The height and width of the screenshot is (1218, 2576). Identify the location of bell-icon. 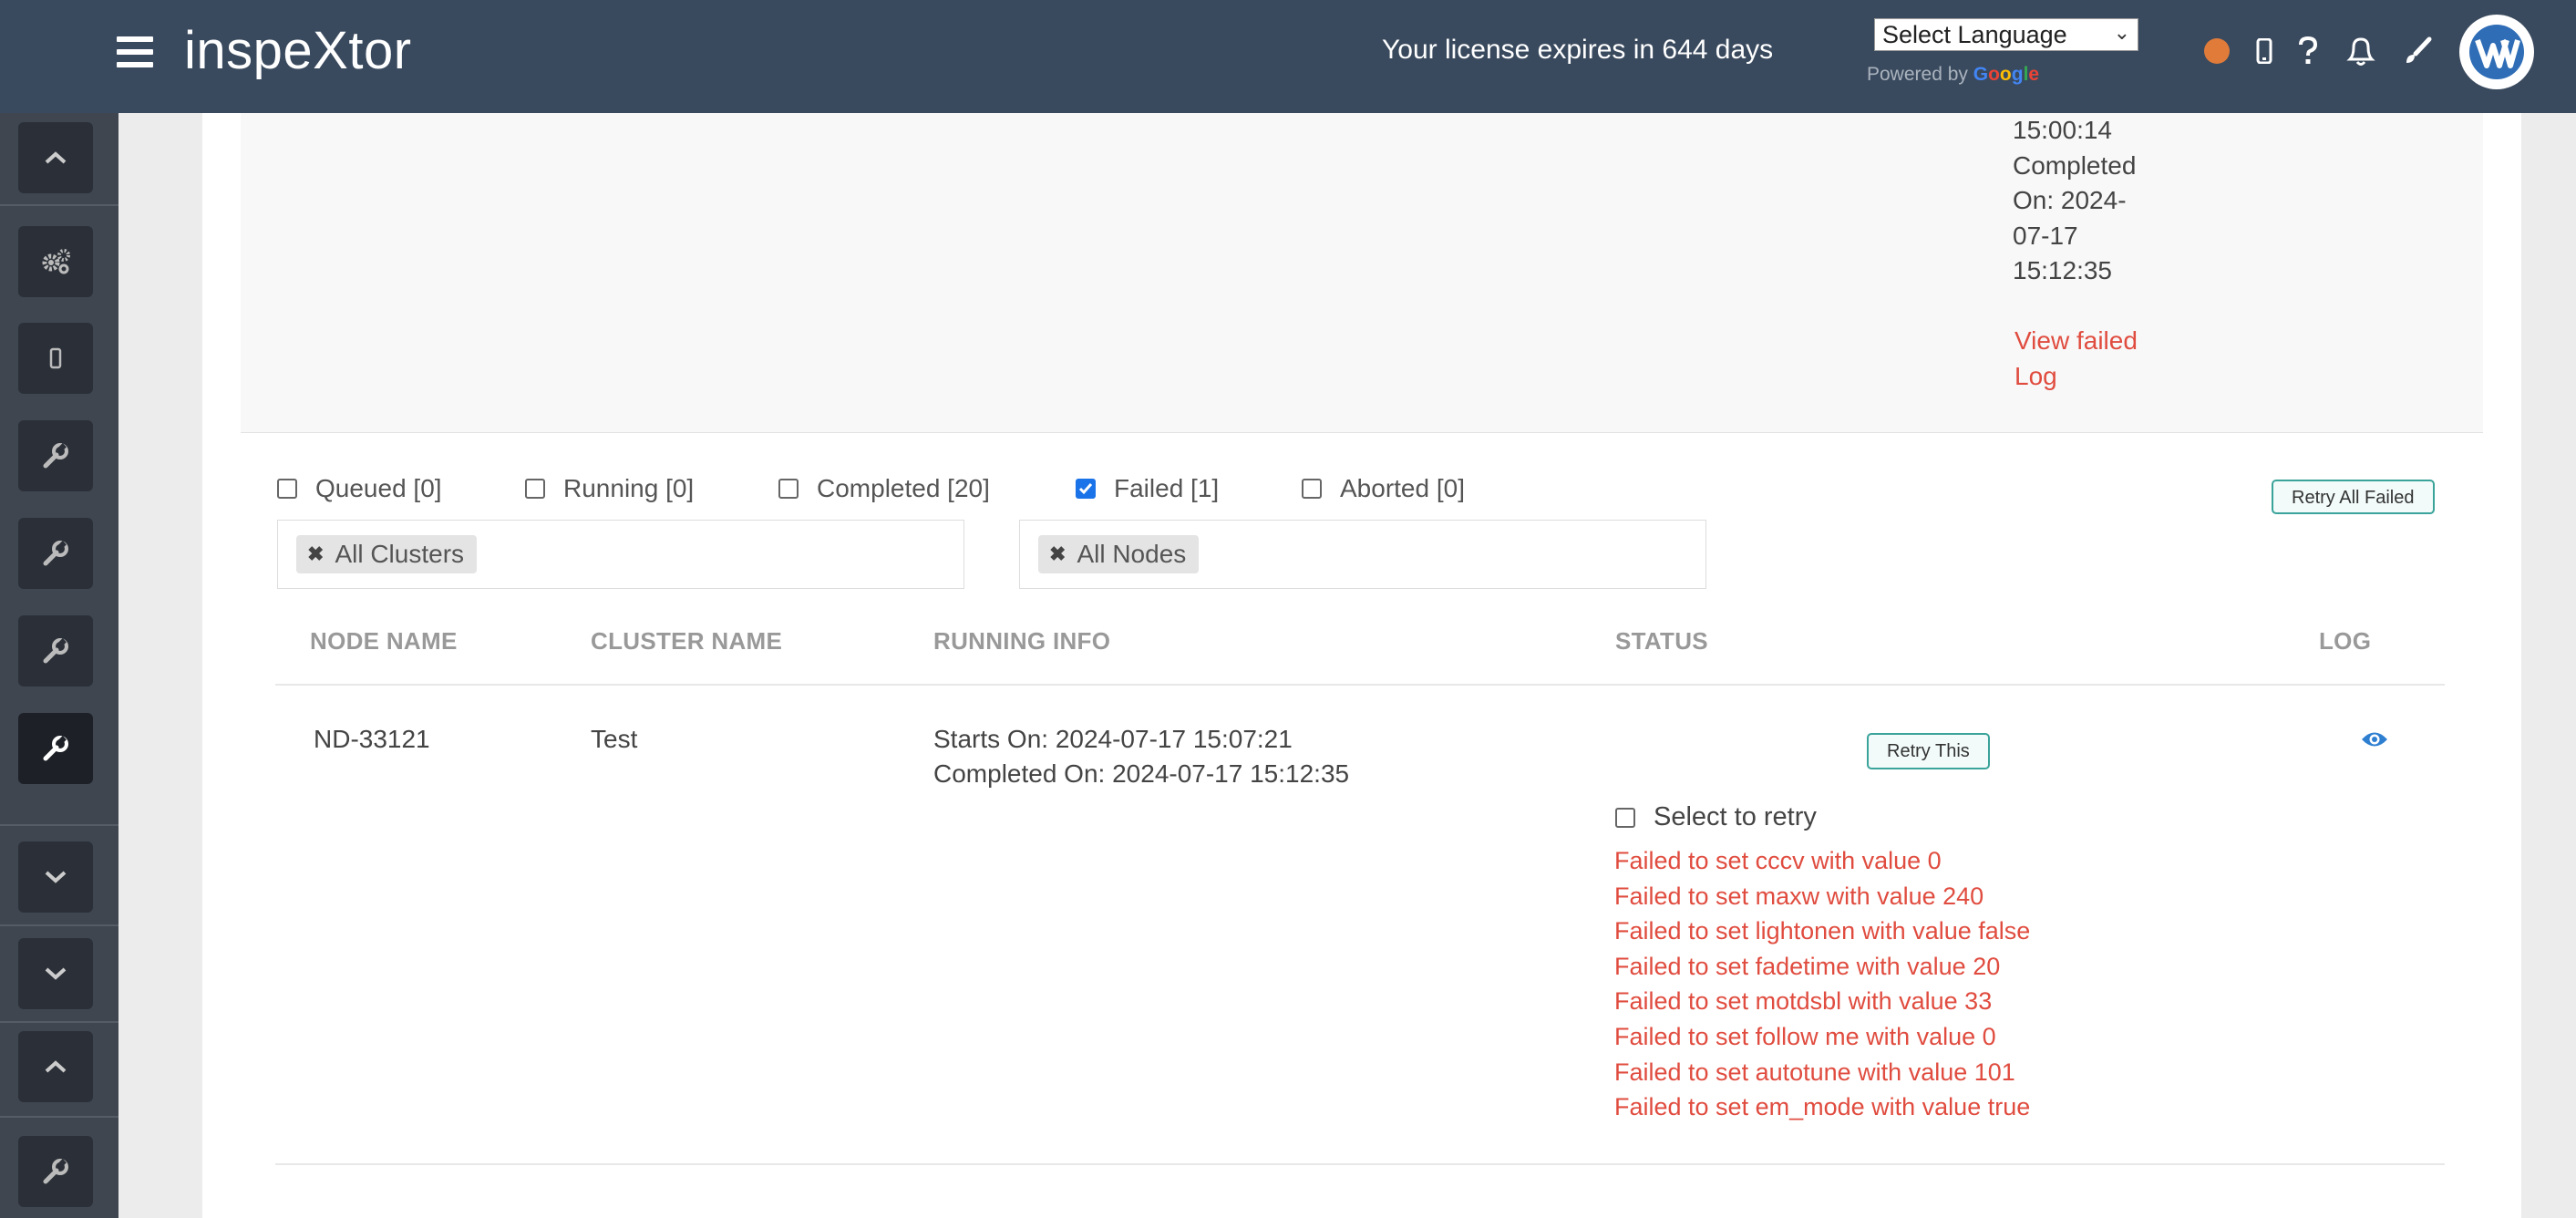
(2361, 51).